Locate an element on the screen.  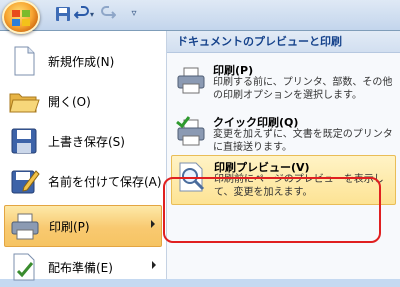
undo-dropdown-icon: ▾ is located at coordinates (92, 14).